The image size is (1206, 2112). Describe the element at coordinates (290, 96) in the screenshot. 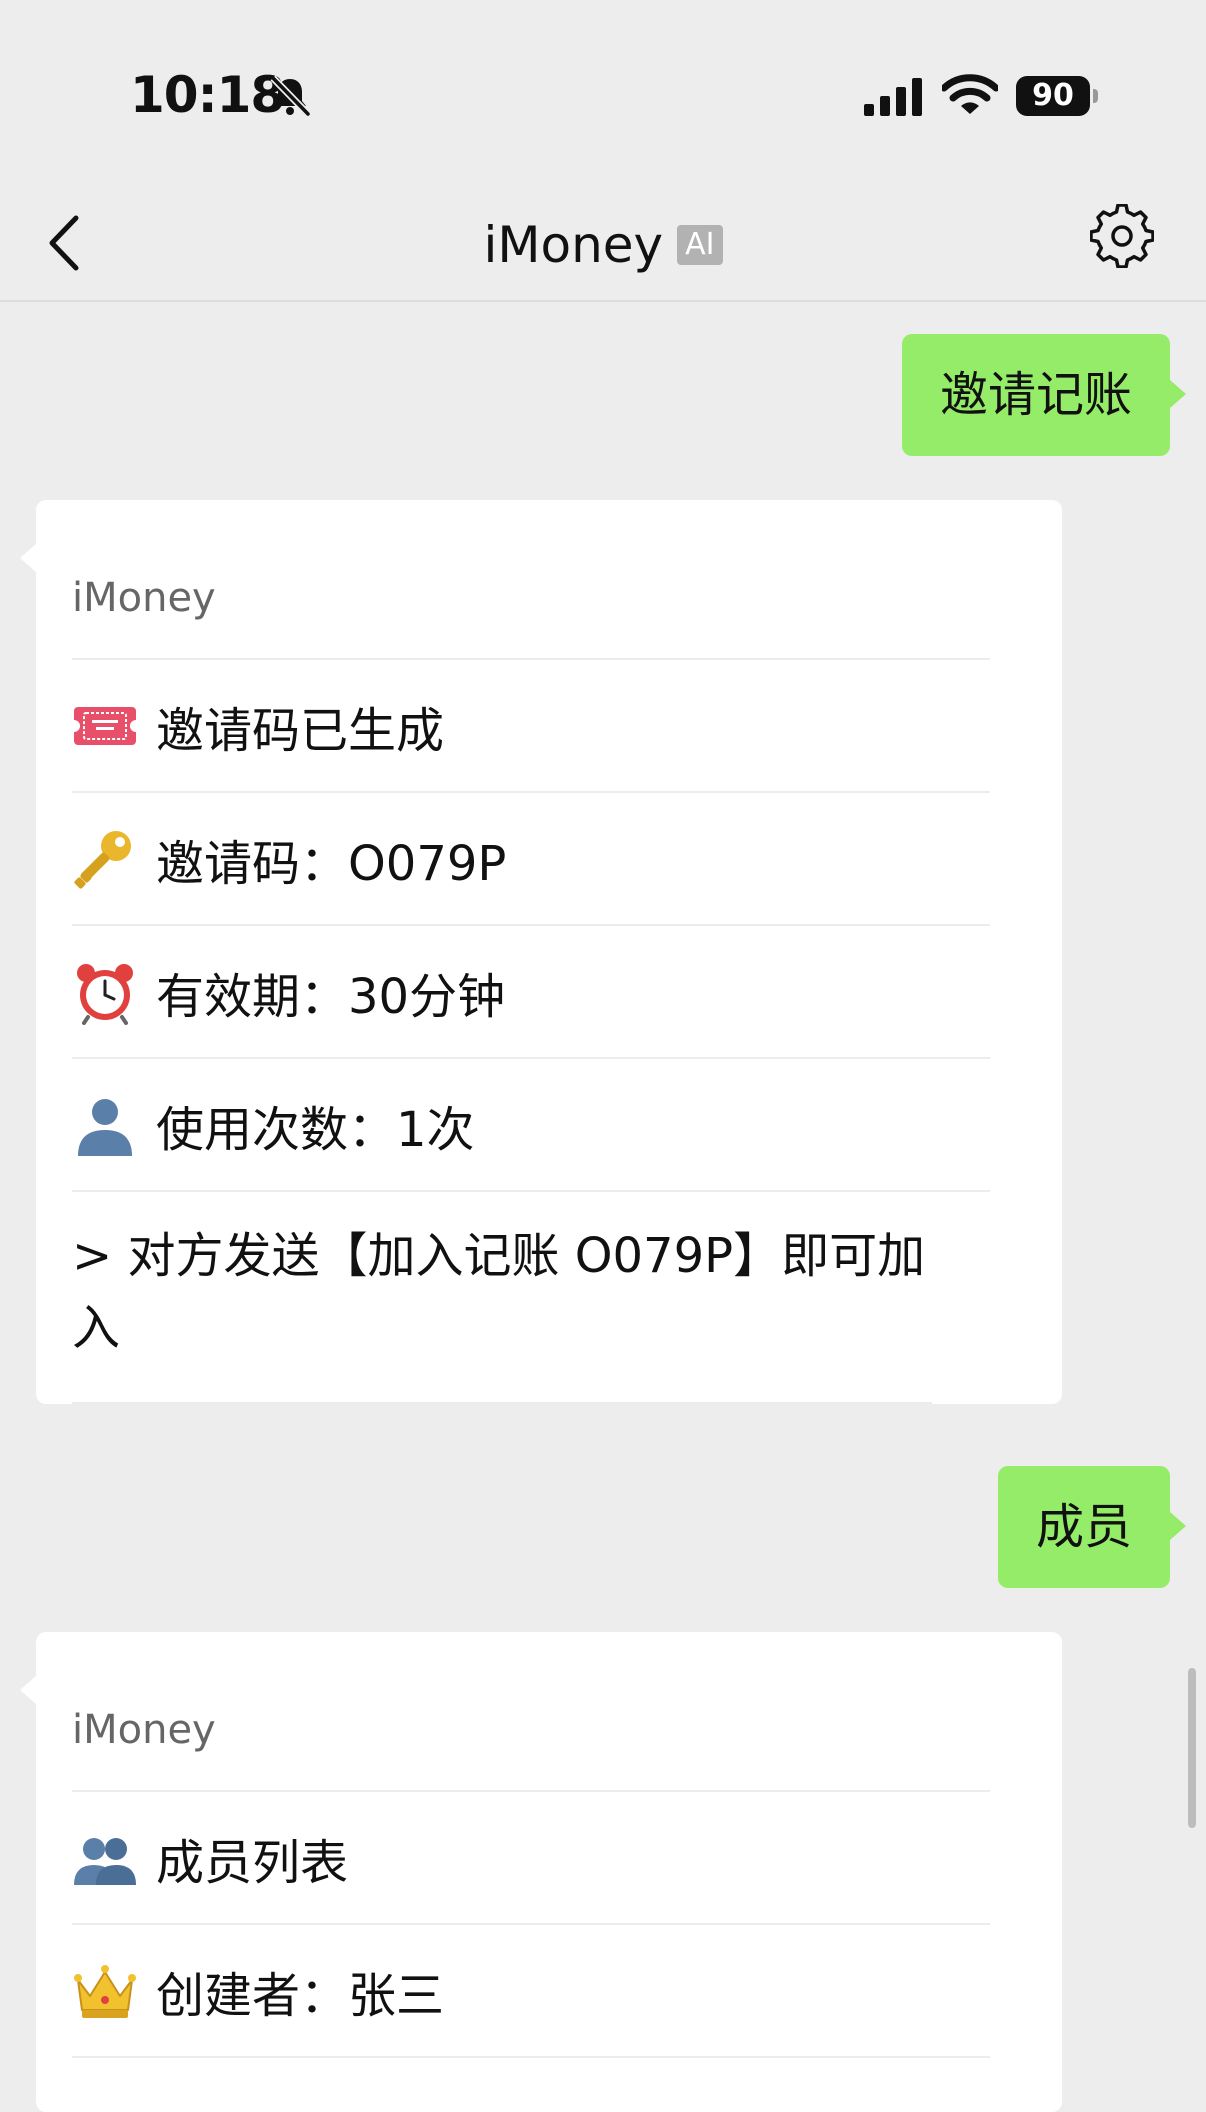

I see `bell-slash-icon` at that location.